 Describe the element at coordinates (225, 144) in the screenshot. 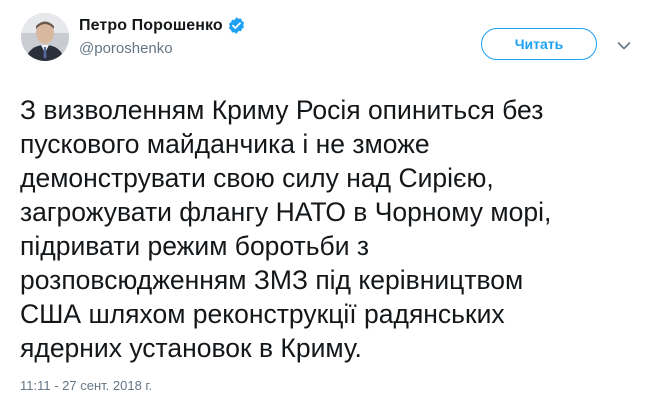

I see `tweet-text-line: пускового майданчика і не зможе` at that location.